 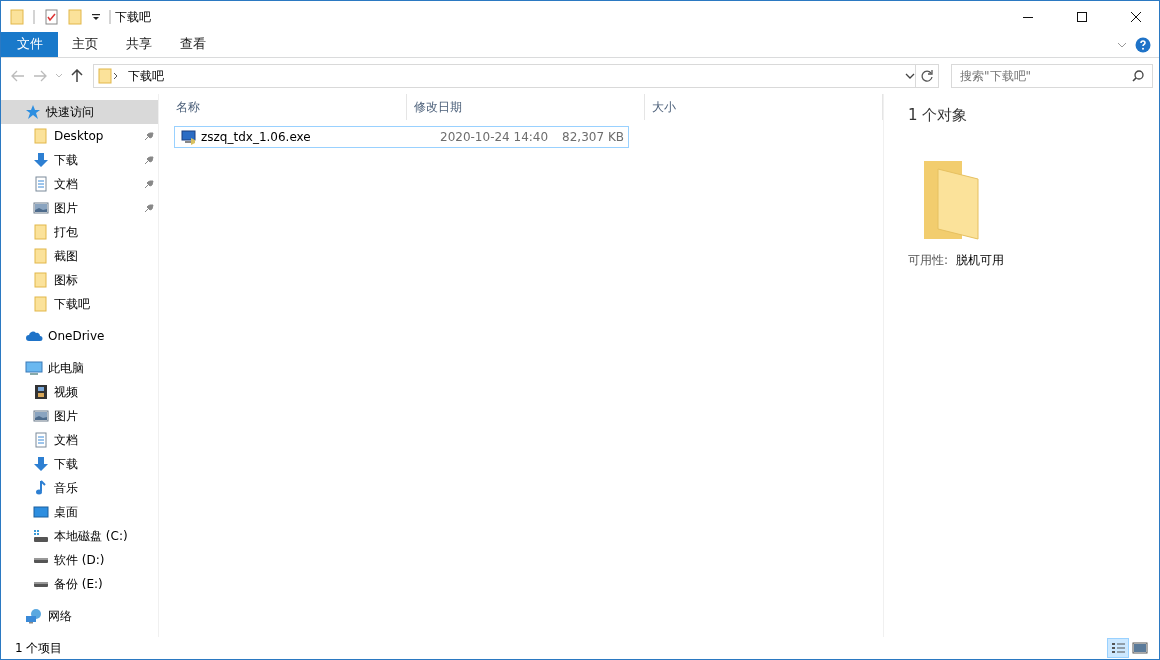 What do you see at coordinates (593, 137) in the screenshot?
I see `table-cell-text: 82,307 KB` at bounding box center [593, 137].